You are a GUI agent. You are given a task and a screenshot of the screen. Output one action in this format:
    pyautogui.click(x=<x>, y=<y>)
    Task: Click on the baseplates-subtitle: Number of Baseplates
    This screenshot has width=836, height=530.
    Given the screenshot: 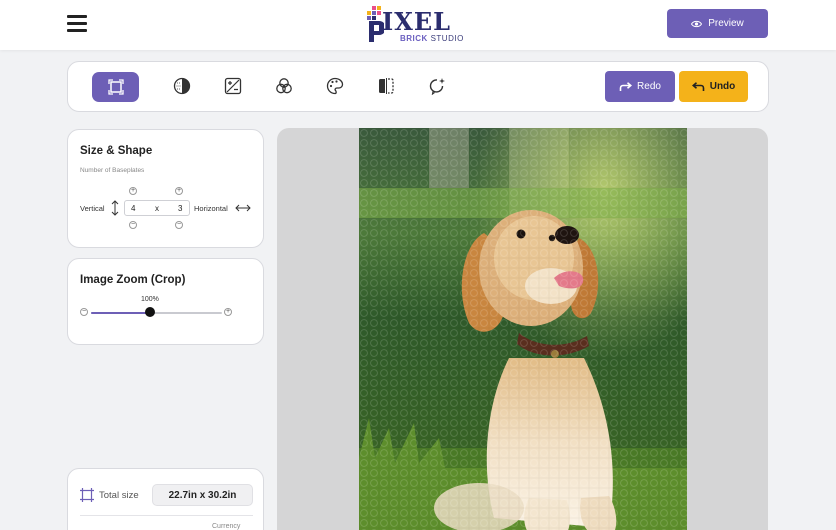 What is the action you would take?
    pyautogui.click(x=112, y=170)
    